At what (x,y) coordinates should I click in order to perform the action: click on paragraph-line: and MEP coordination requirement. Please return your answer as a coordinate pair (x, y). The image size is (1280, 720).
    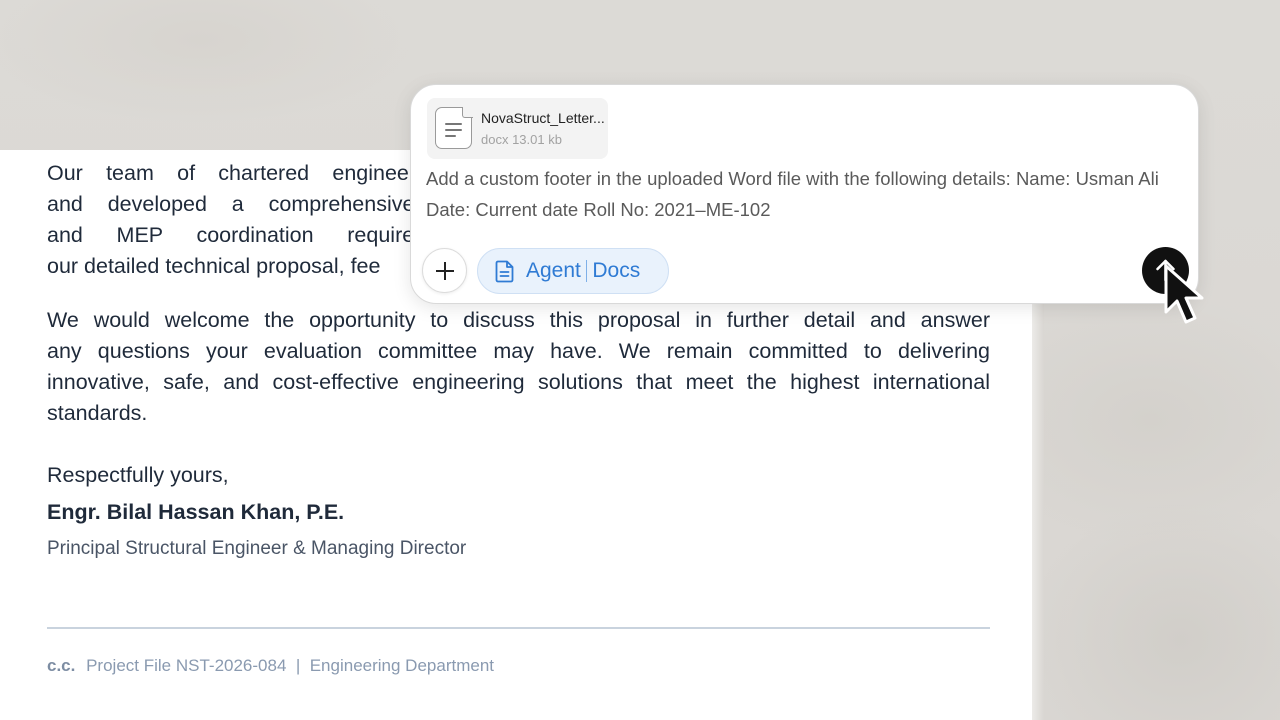
    Looking at the image, I should click on (254, 235).